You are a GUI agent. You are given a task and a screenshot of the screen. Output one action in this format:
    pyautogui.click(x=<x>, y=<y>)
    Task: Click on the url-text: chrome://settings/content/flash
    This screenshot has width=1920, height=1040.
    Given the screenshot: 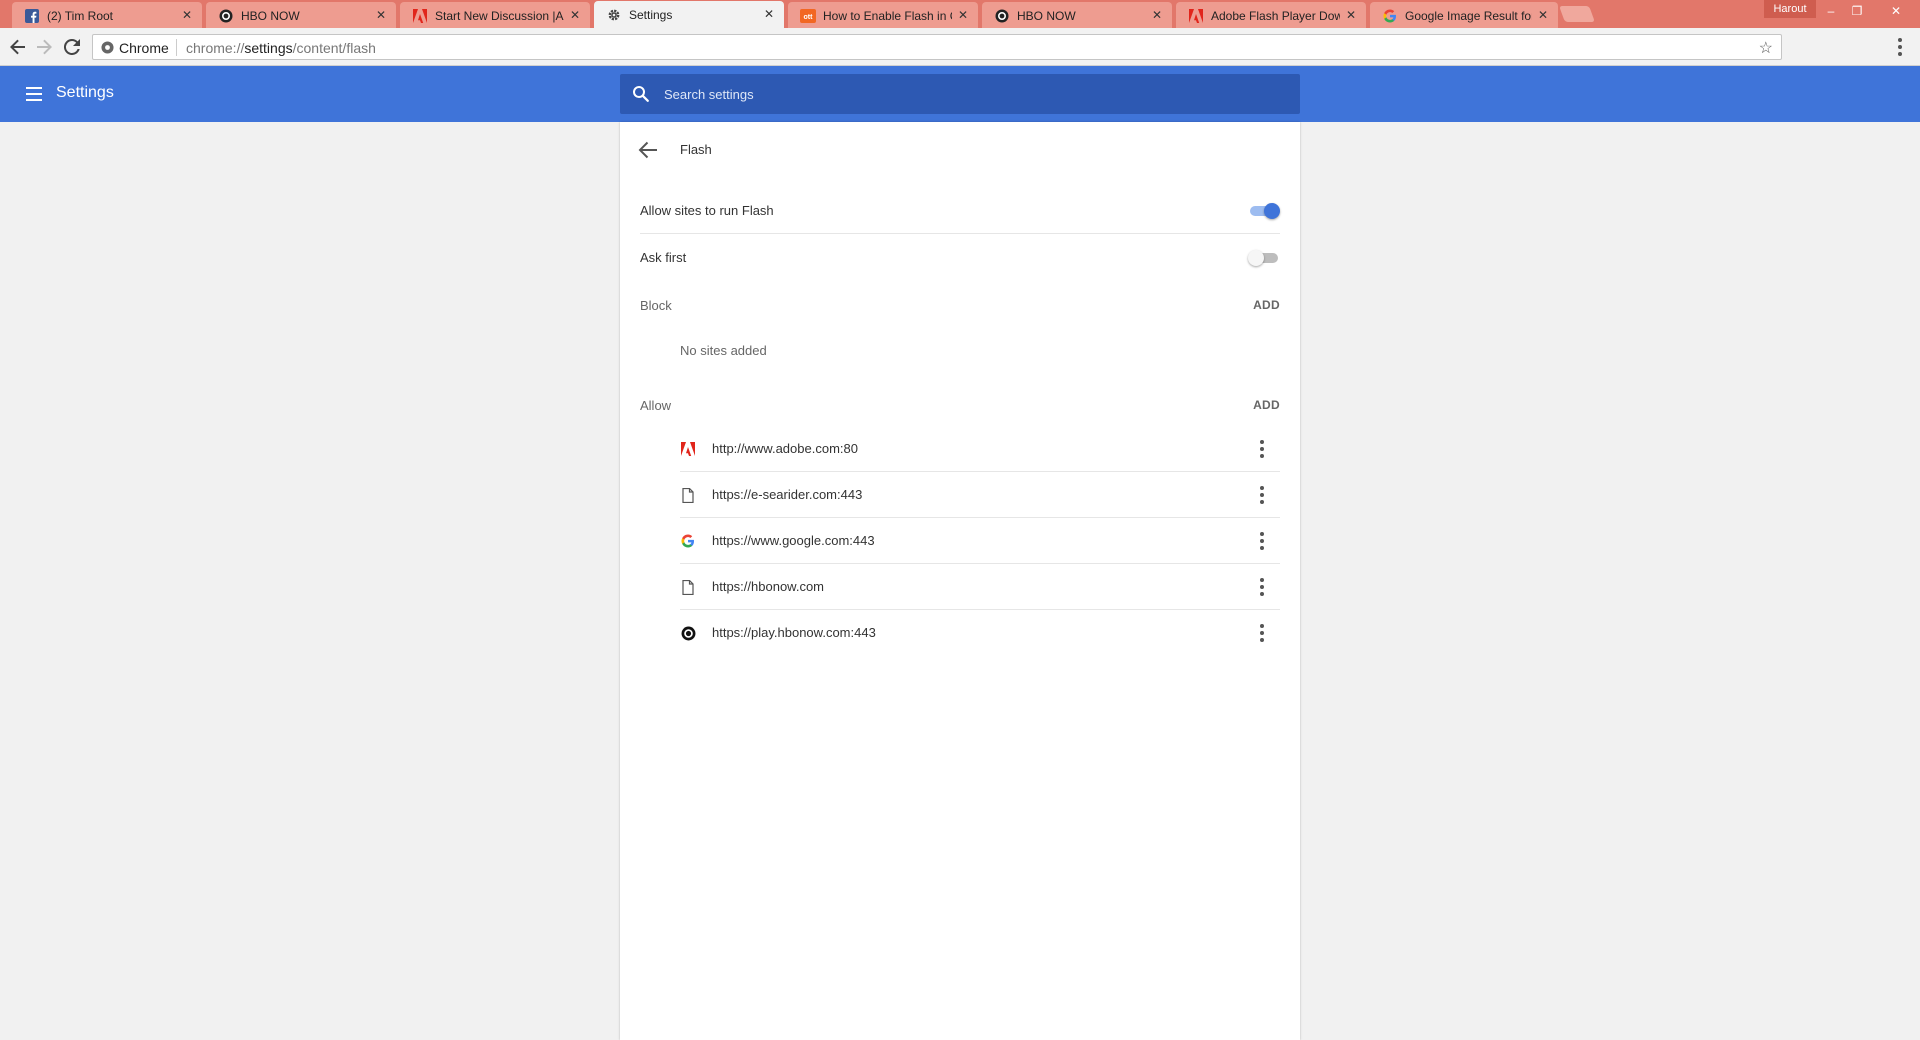 What is the action you would take?
    pyautogui.click(x=281, y=48)
    